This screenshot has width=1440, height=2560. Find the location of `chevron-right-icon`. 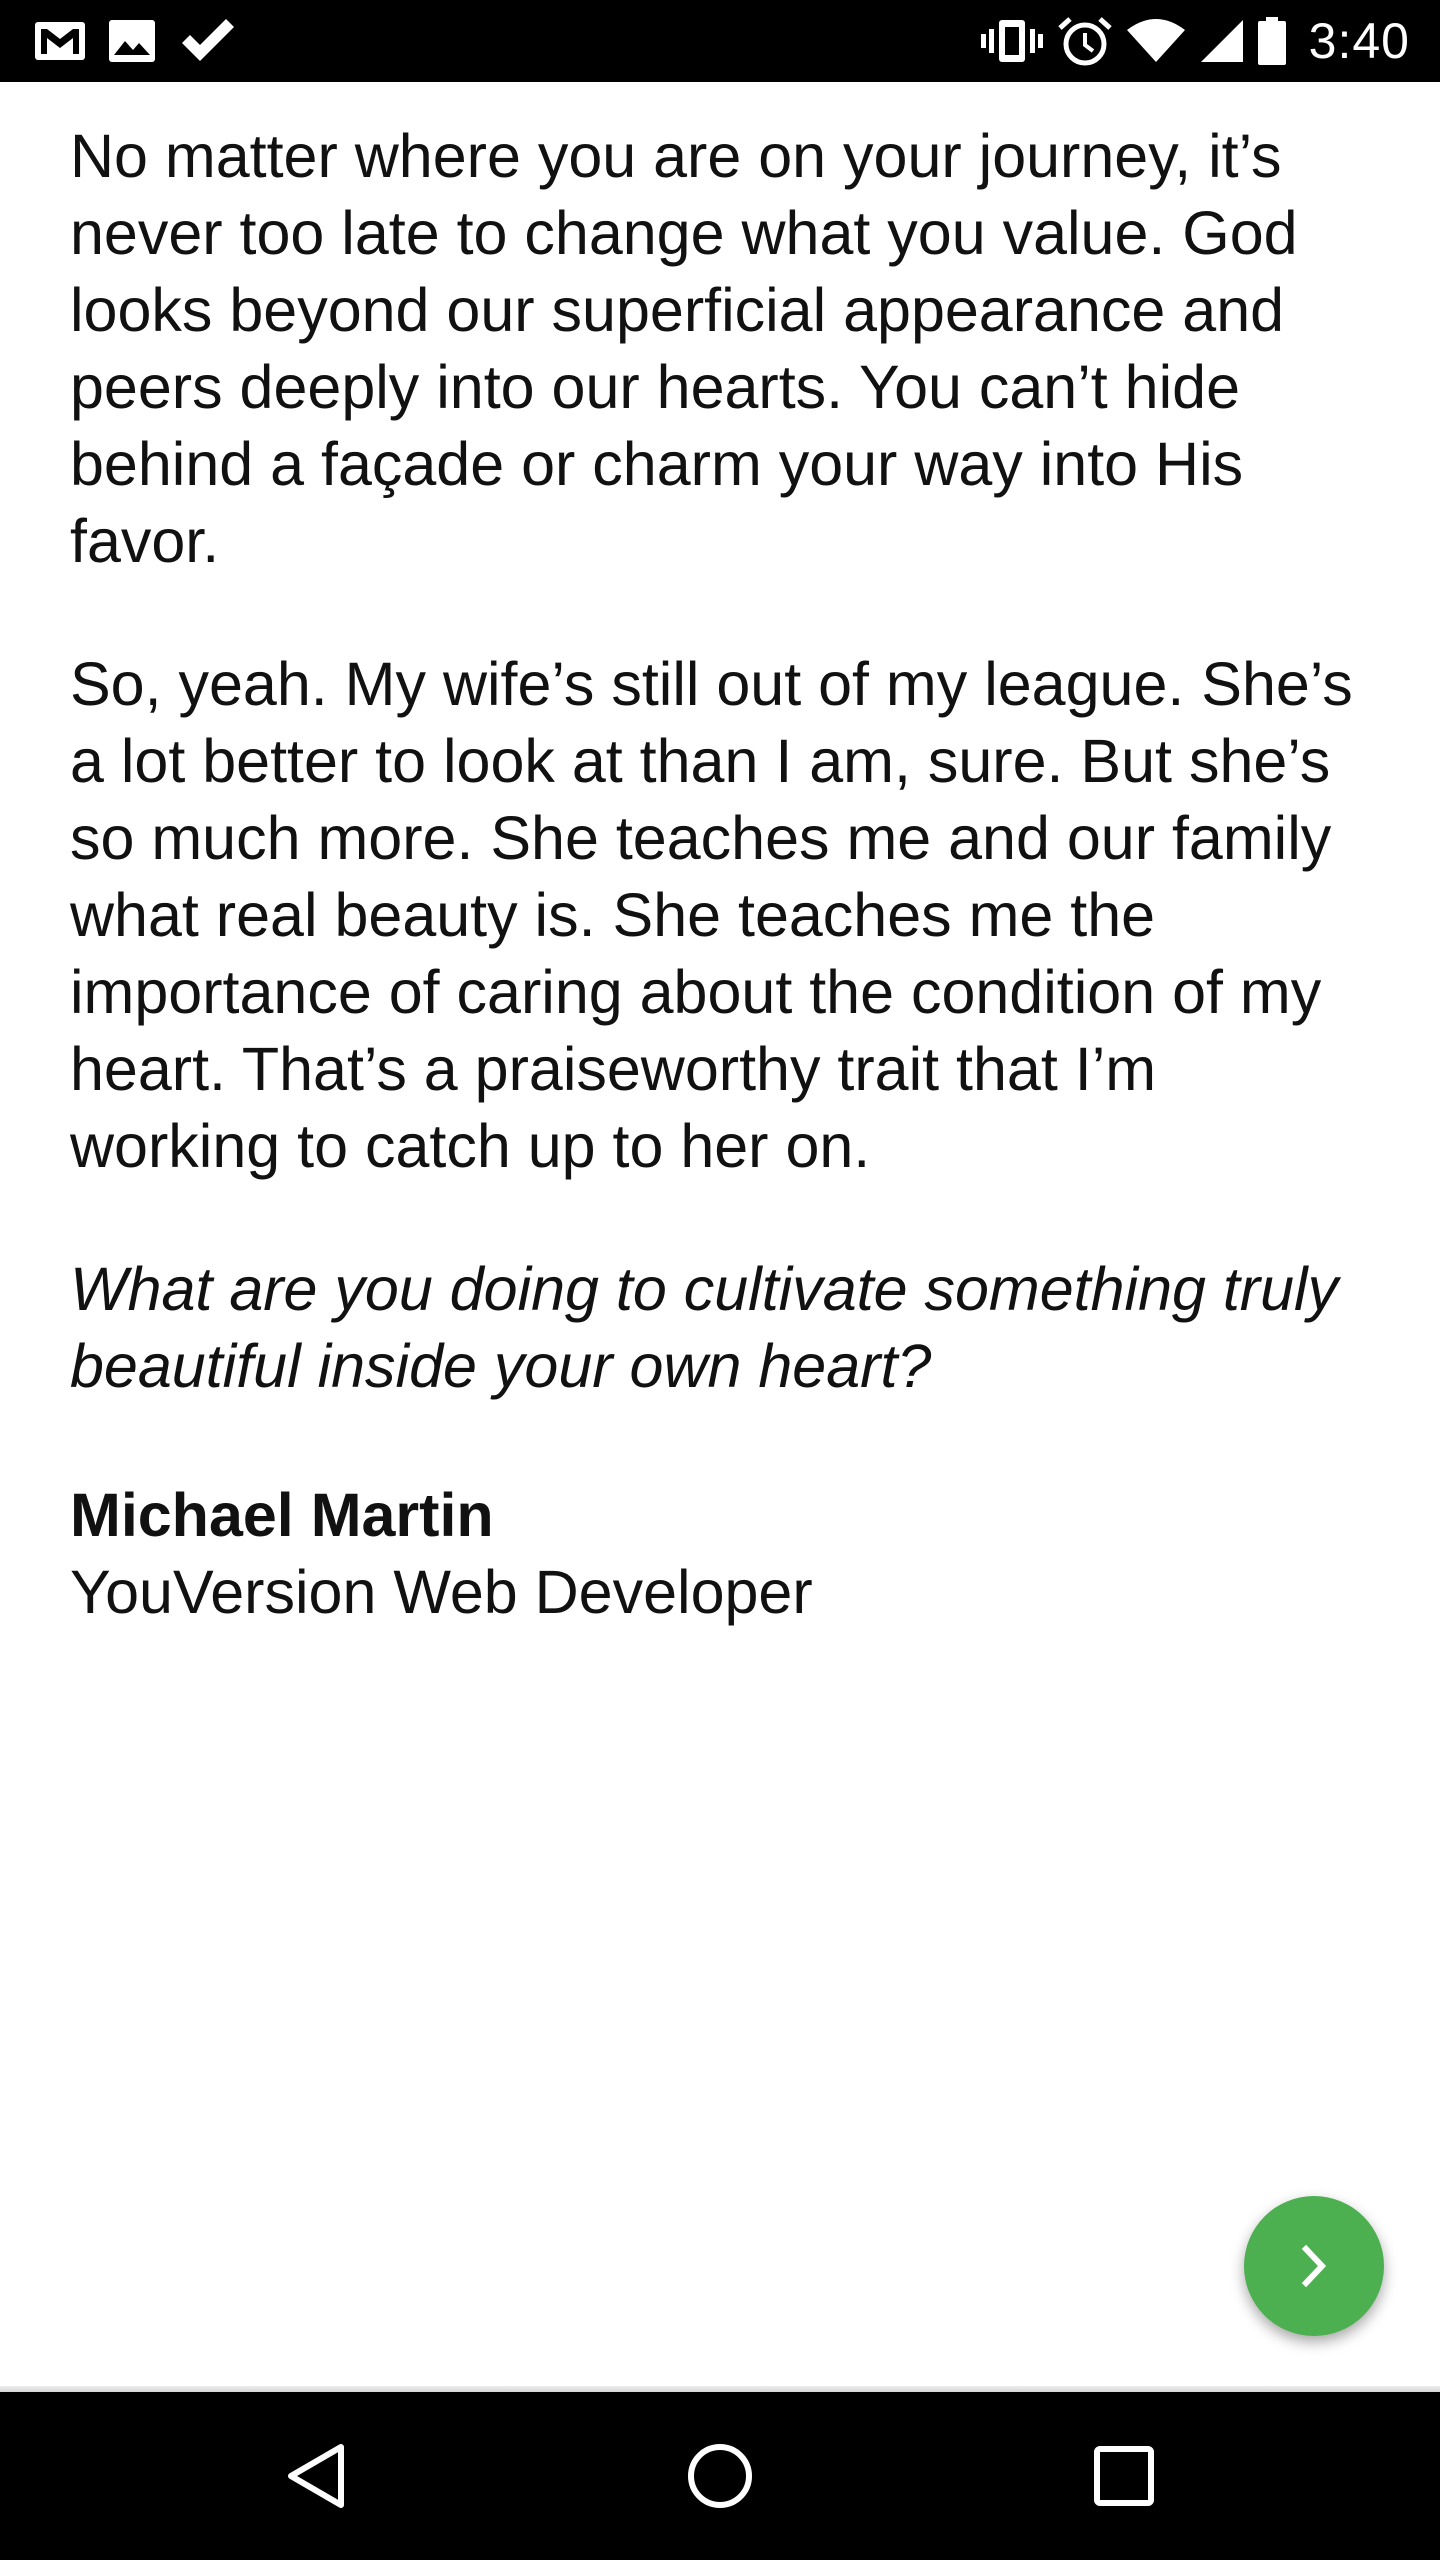

chevron-right-icon is located at coordinates (1314, 2266).